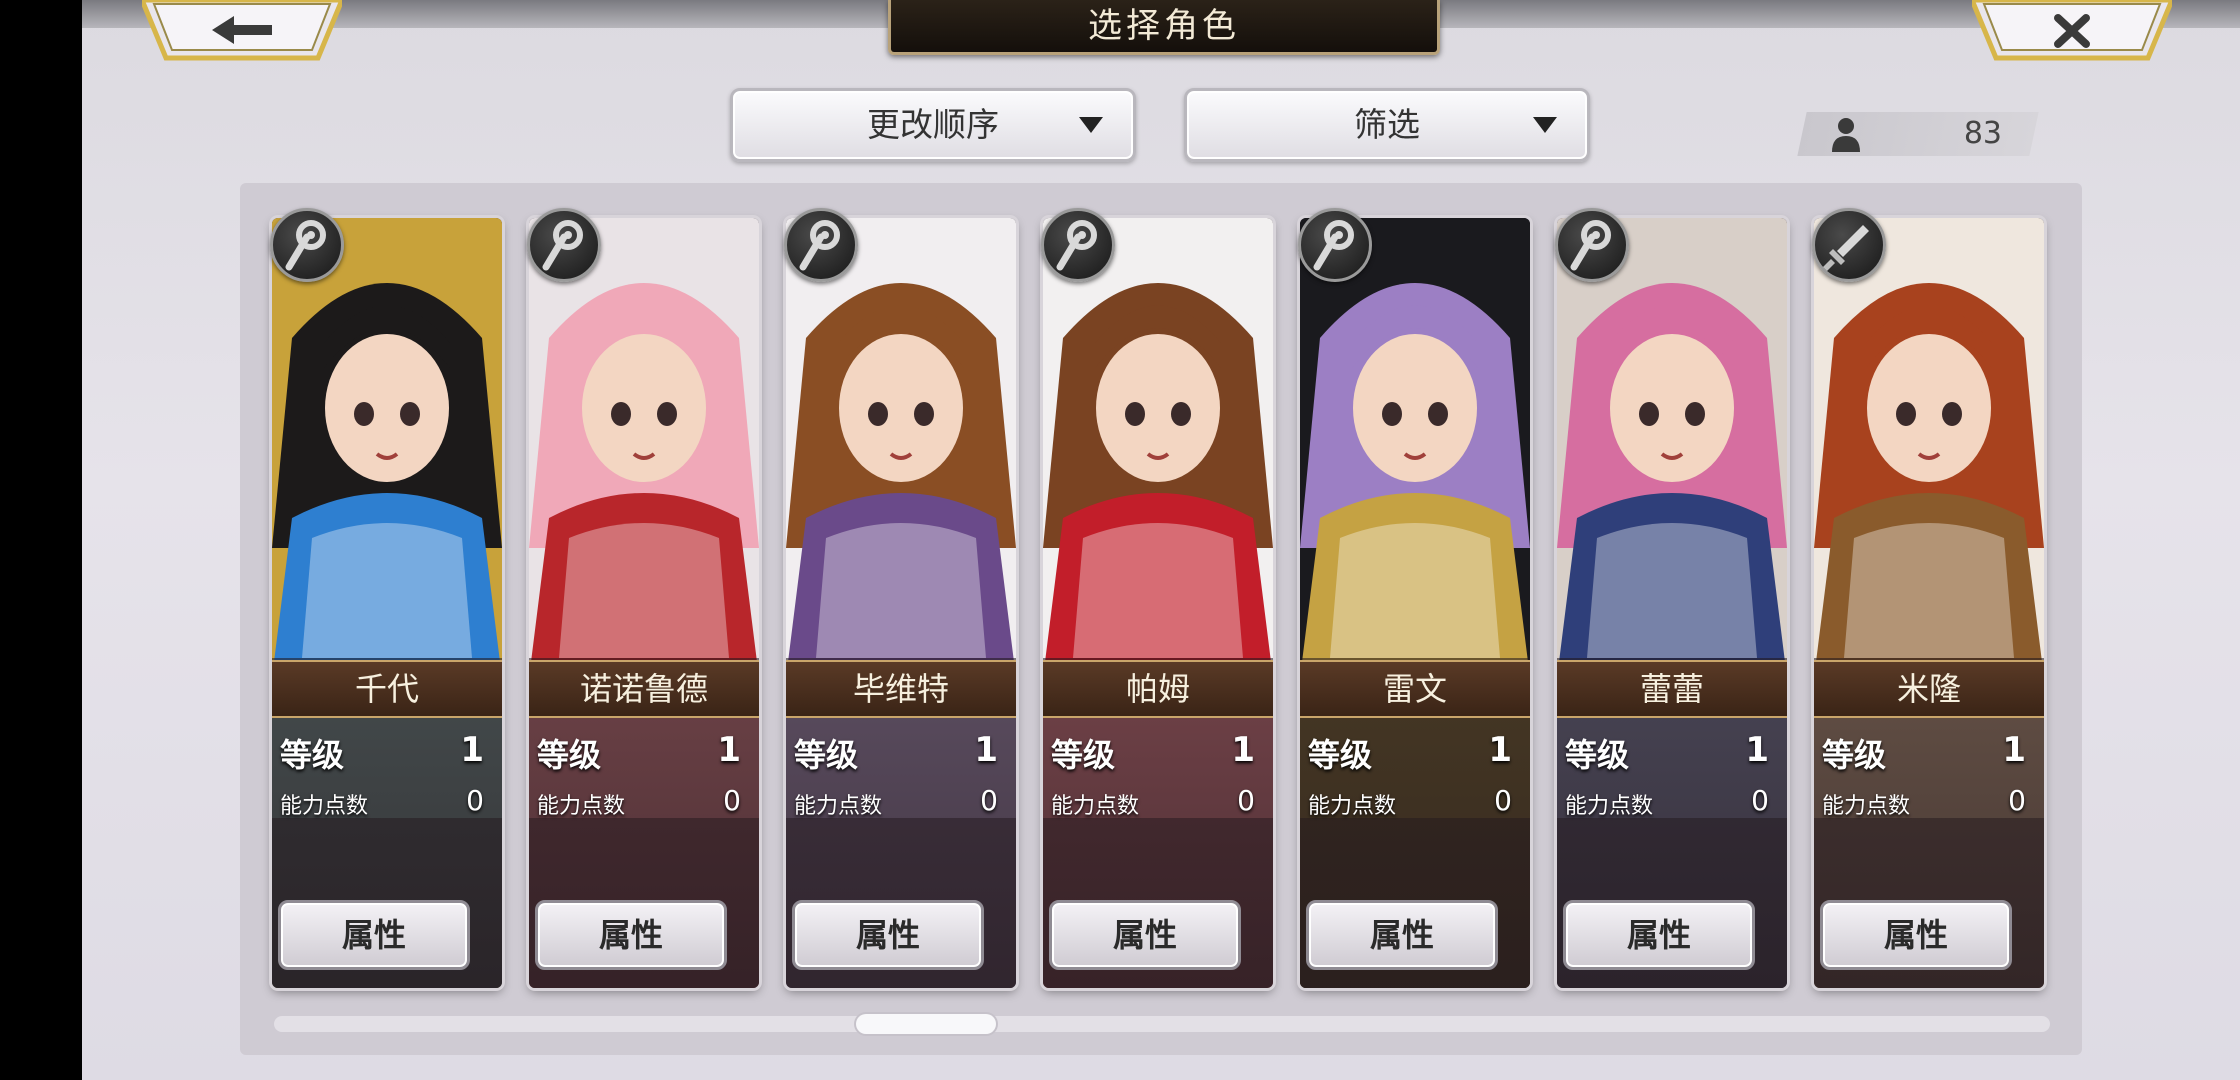 The image size is (2240, 1080). I want to click on character-name: 千代, so click(386, 689).